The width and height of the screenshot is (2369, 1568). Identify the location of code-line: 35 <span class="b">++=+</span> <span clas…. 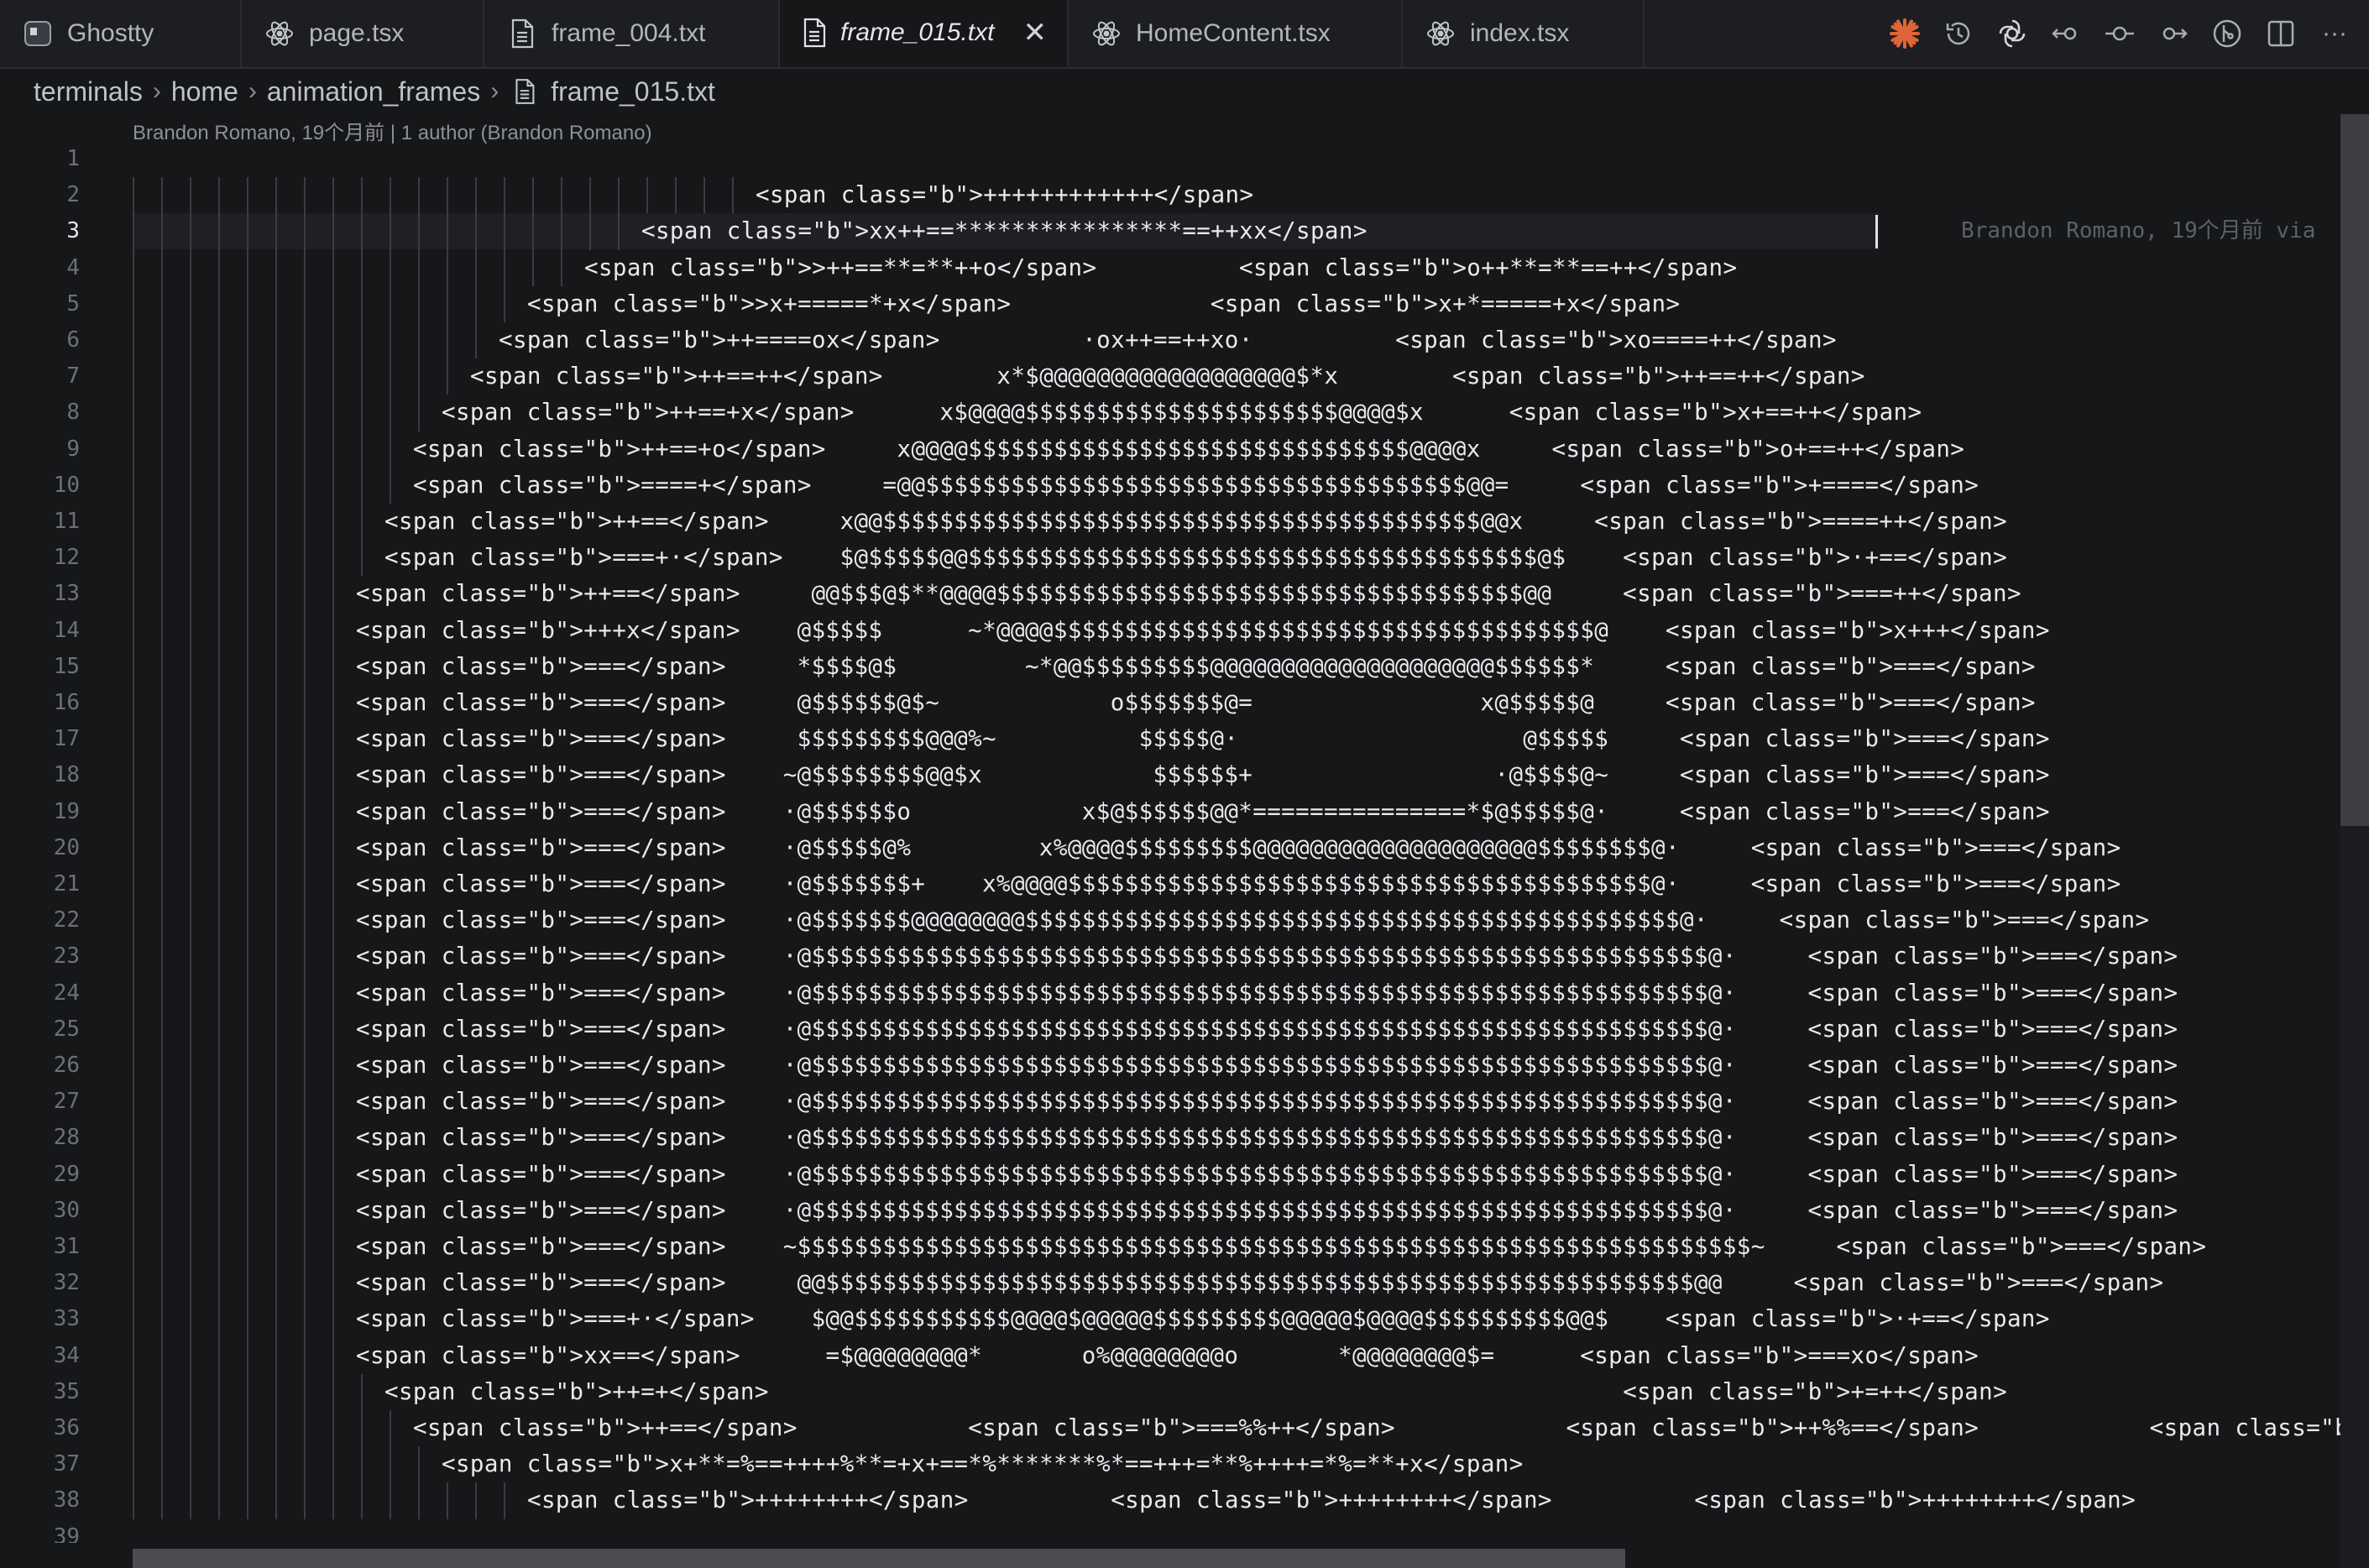
(1171, 1391).